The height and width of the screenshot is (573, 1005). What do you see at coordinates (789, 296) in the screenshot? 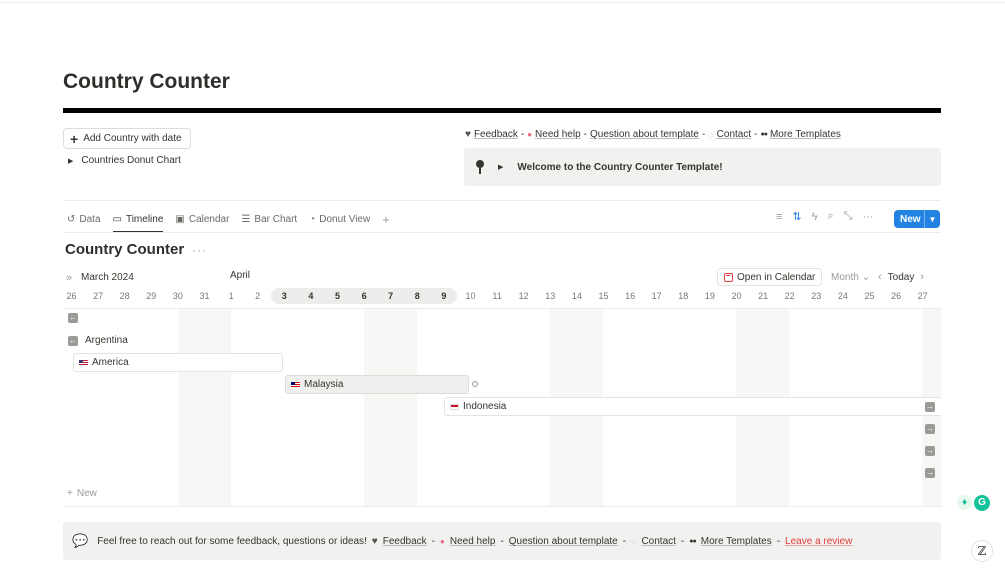
I see `day-label: 22` at bounding box center [789, 296].